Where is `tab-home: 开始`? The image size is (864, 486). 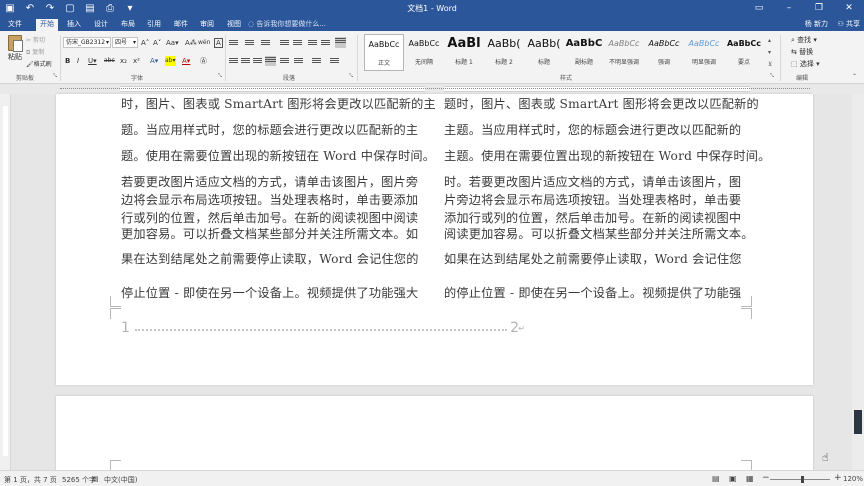
tab-home: 开始 is located at coordinates (47, 25).